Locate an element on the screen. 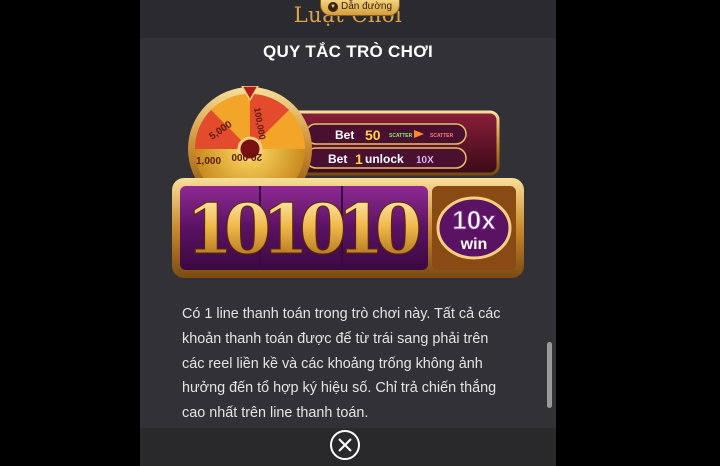 The image size is (720, 466). chevron-down-icon: ▼ is located at coordinates (332, 6).